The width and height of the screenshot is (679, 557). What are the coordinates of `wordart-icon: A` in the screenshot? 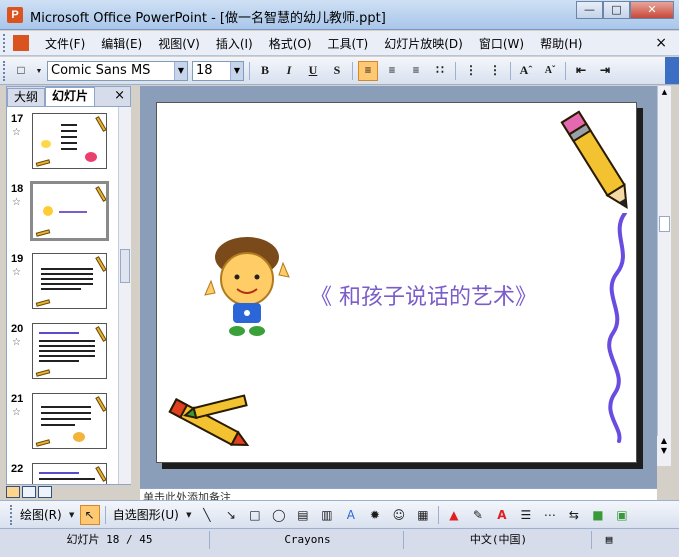 It's located at (351, 515).